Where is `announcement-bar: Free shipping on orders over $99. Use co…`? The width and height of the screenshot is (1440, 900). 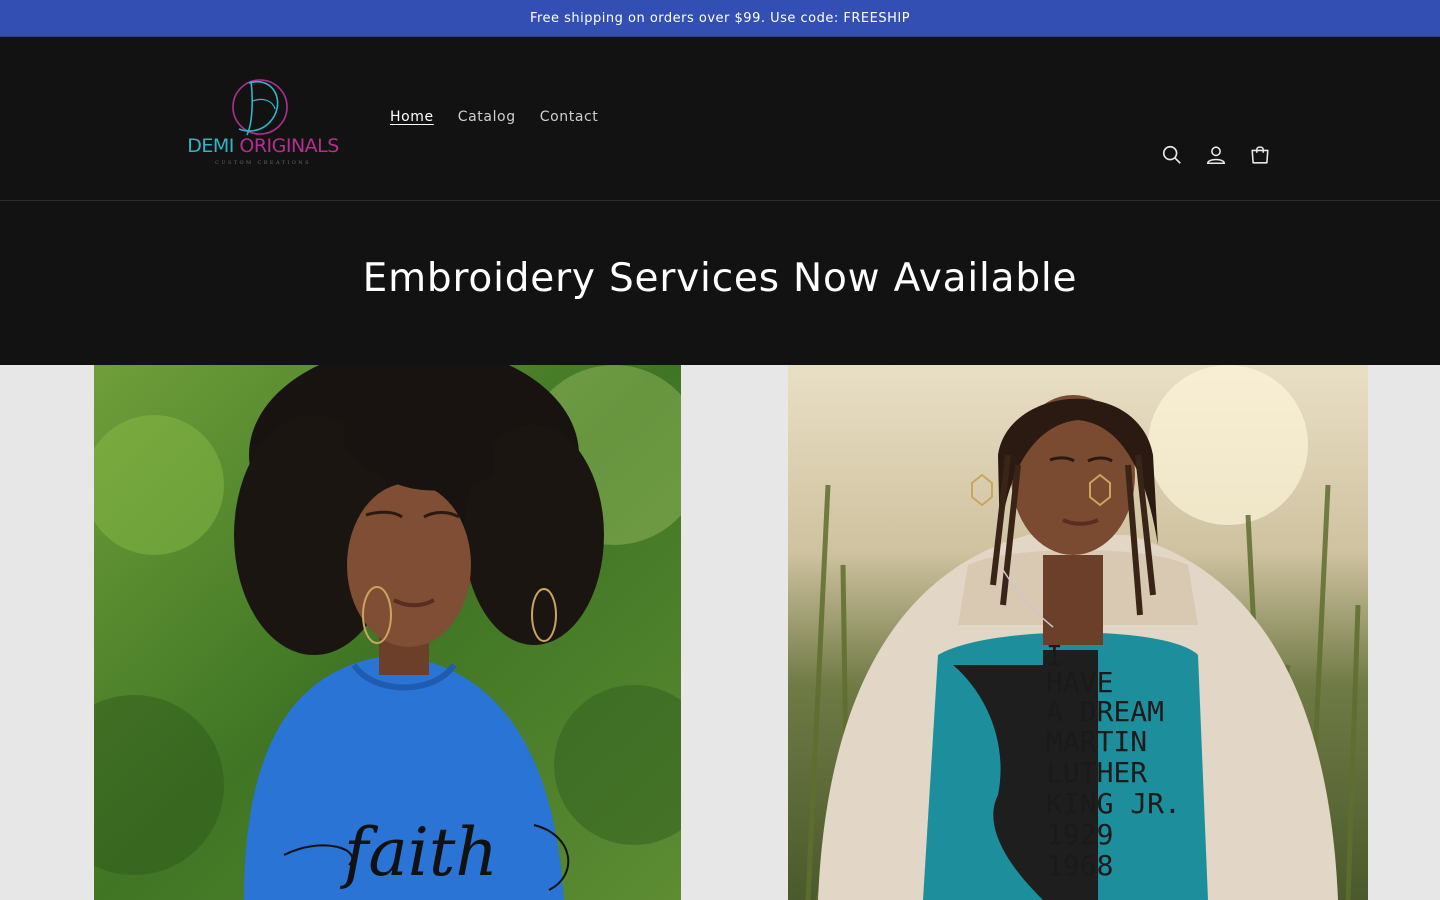 announcement-bar: Free shipping on orders over $99. Use co… is located at coordinates (720, 18).